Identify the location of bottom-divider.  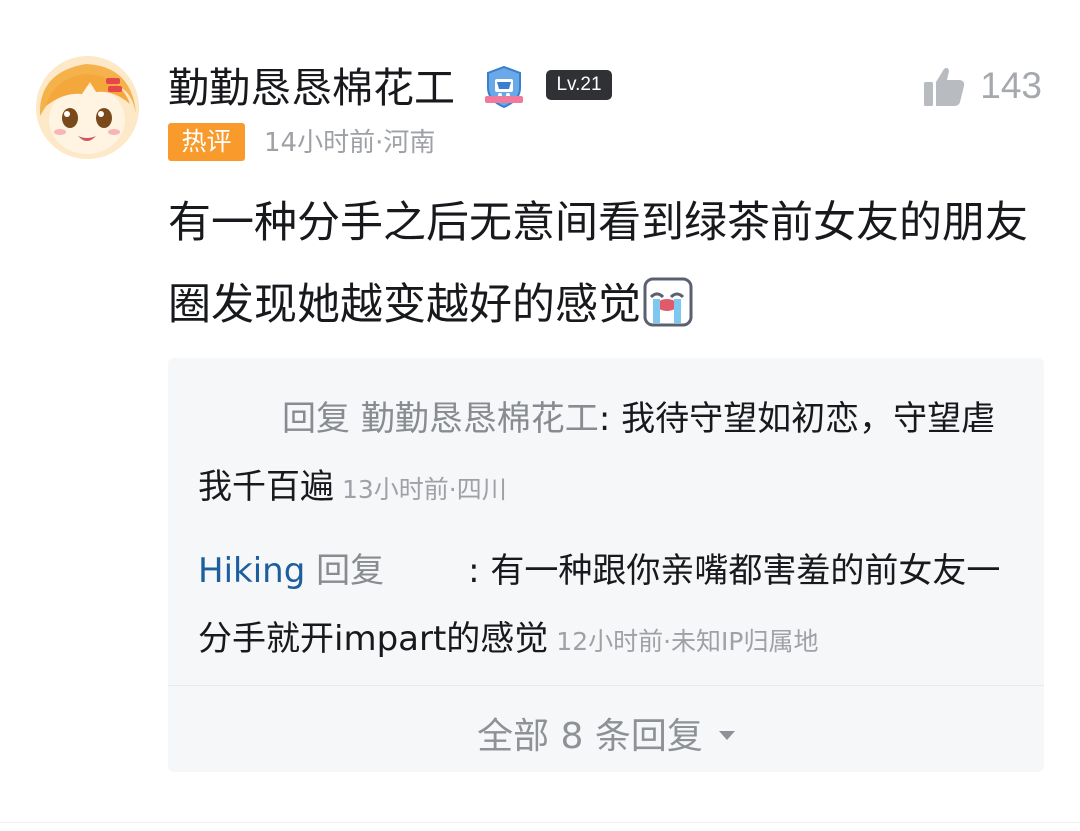
(540, 822).